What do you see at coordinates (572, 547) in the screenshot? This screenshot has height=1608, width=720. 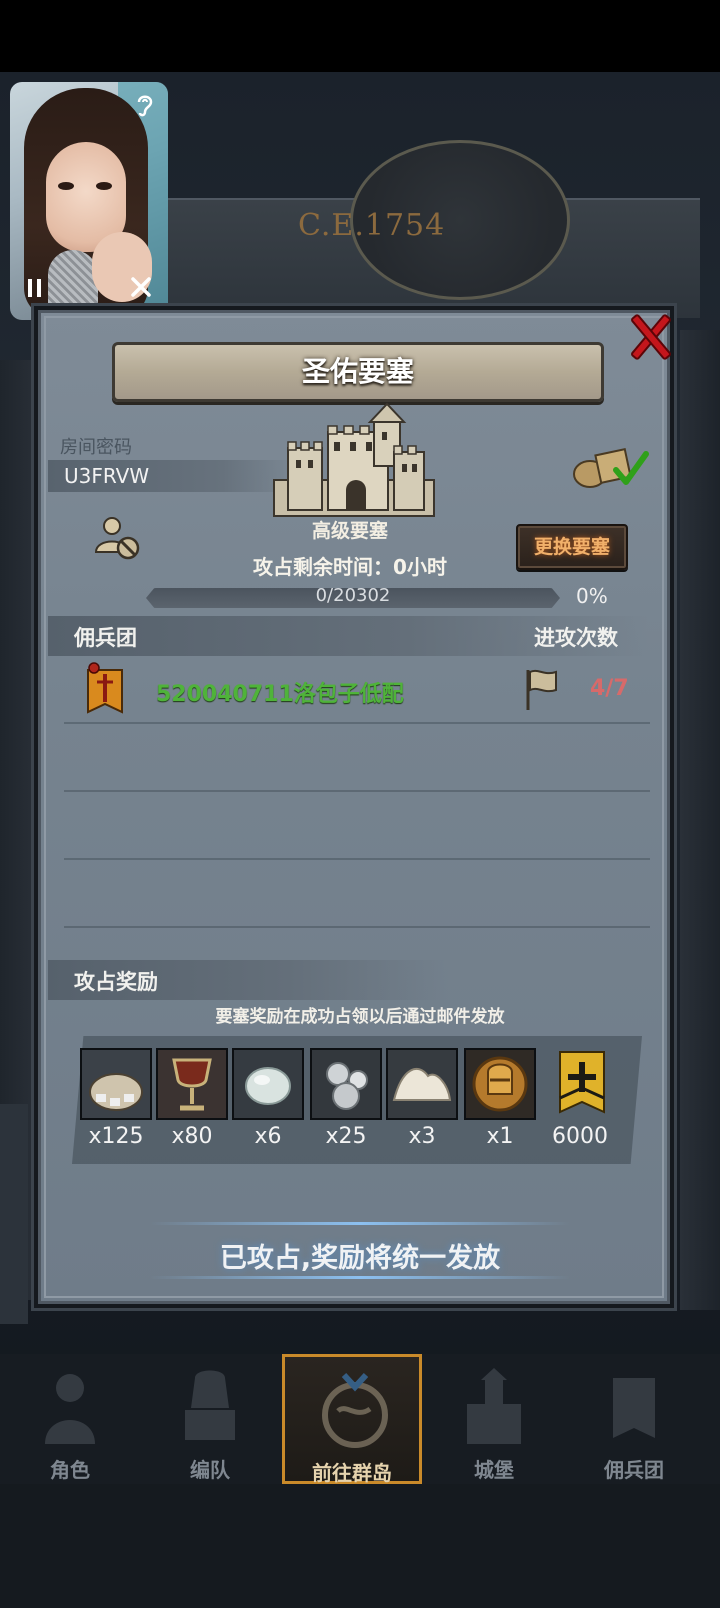 I see `change-fortress-button: 更换要塞` at bounding box center [572, 547].